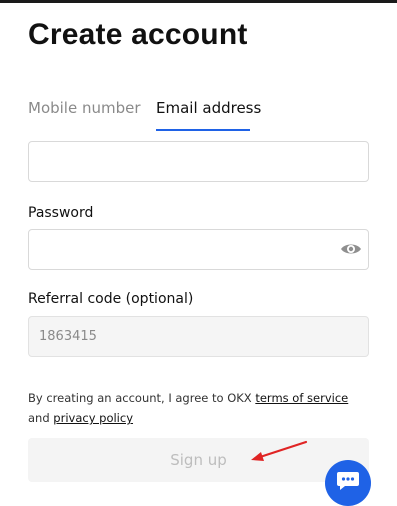 The image size is (397, 506). Describe the element at coordinates (61, 213) in the screenshot. I see `password-label: Password` at that location.